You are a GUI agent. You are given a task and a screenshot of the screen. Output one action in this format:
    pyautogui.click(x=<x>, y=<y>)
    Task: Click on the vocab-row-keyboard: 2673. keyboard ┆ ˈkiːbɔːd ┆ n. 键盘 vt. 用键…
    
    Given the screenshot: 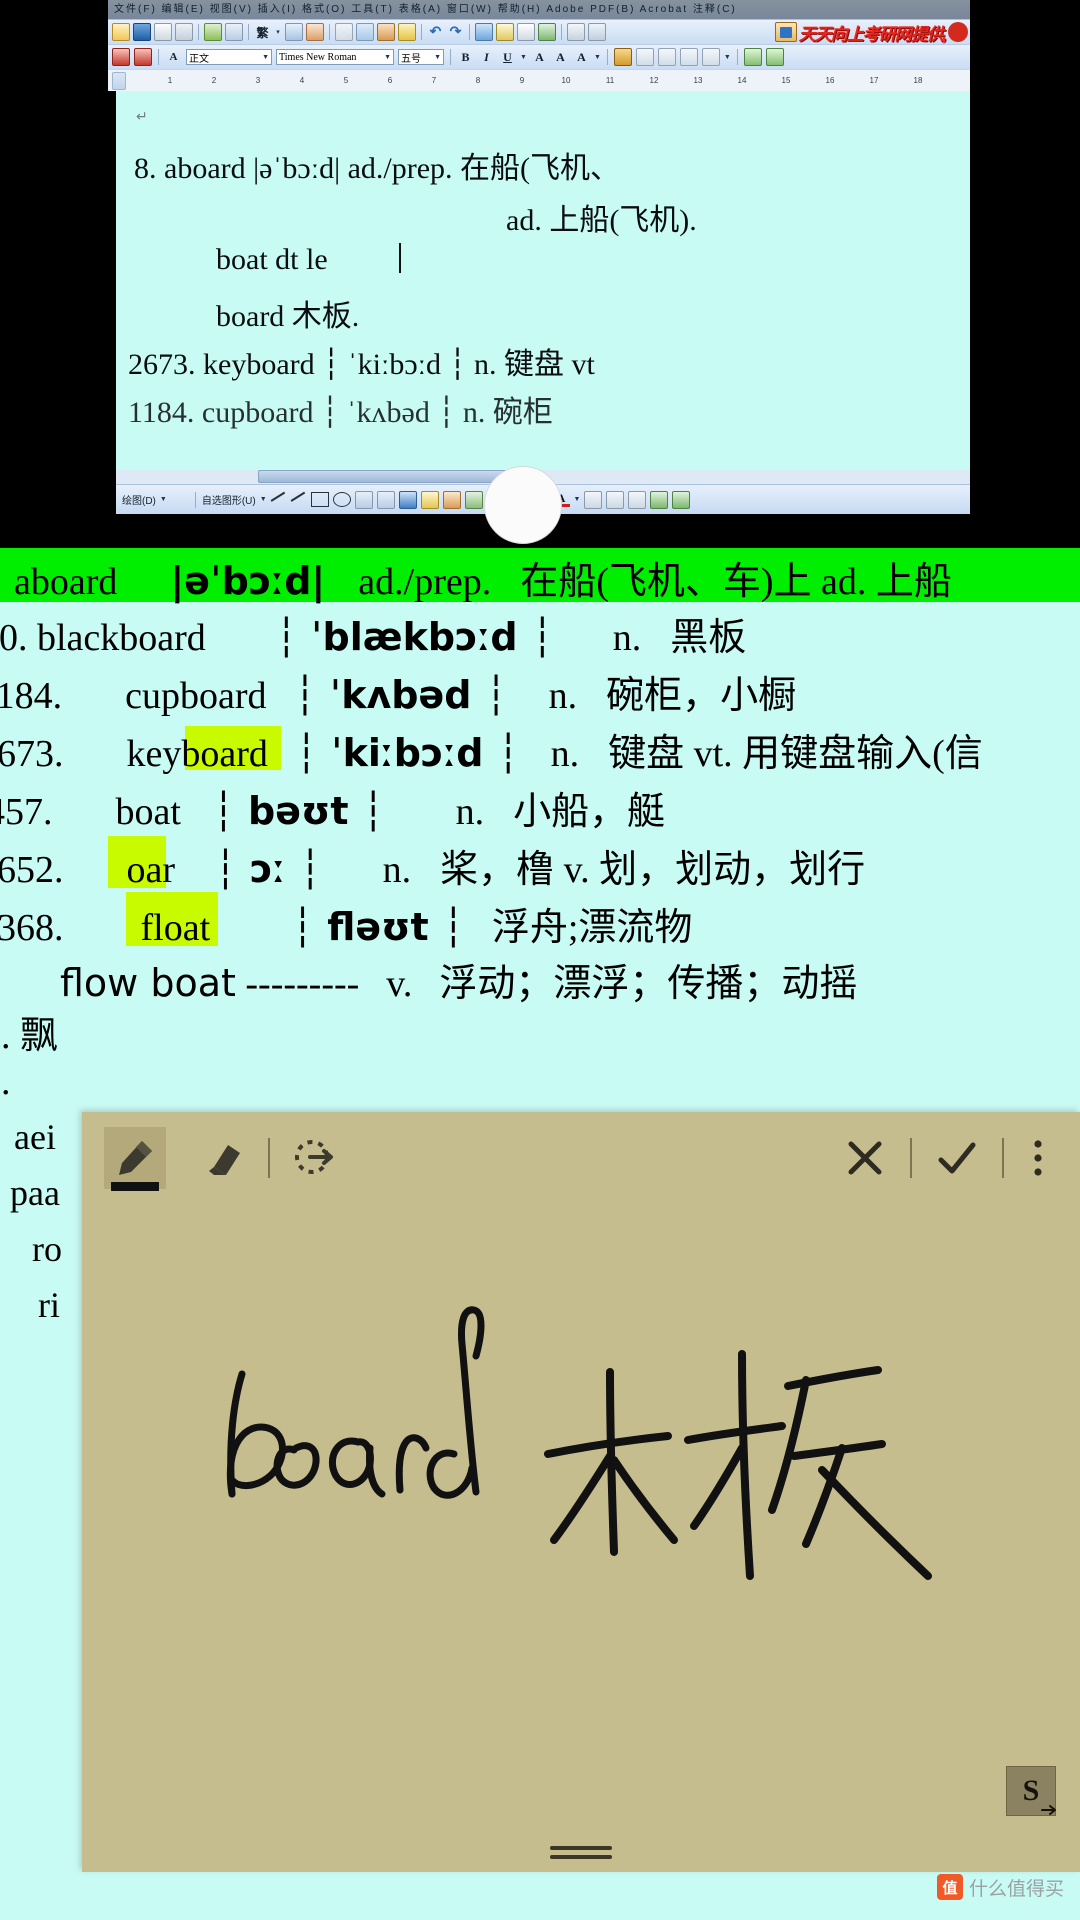 What is the action you would take?
    pyautogui.click(x=491, y=749)
    